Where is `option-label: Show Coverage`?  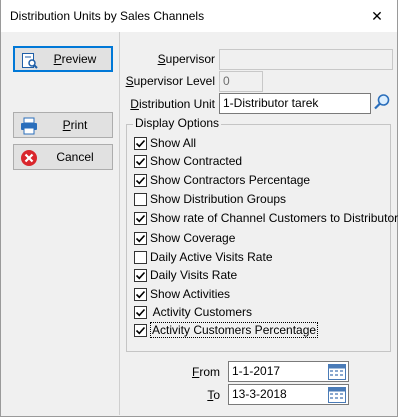 option-label: Show Coverage is located at coordinates (193, 238).